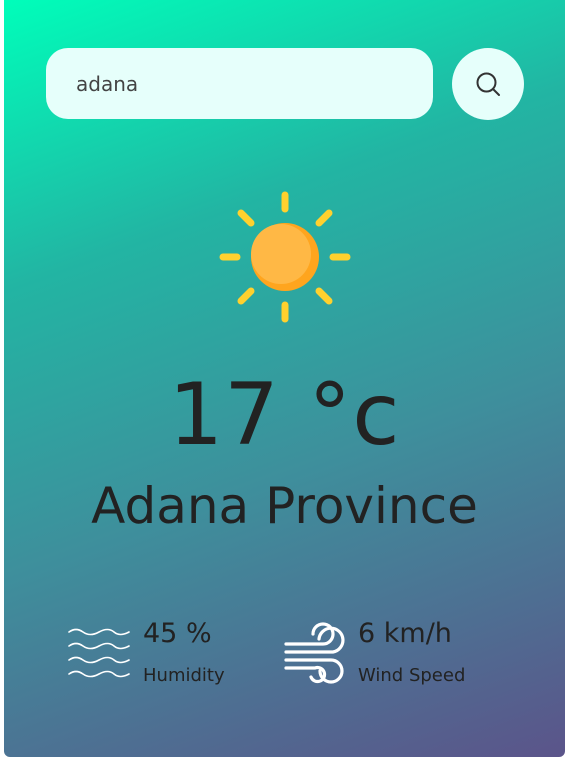  I want to click on search-button, so click(488, 84).